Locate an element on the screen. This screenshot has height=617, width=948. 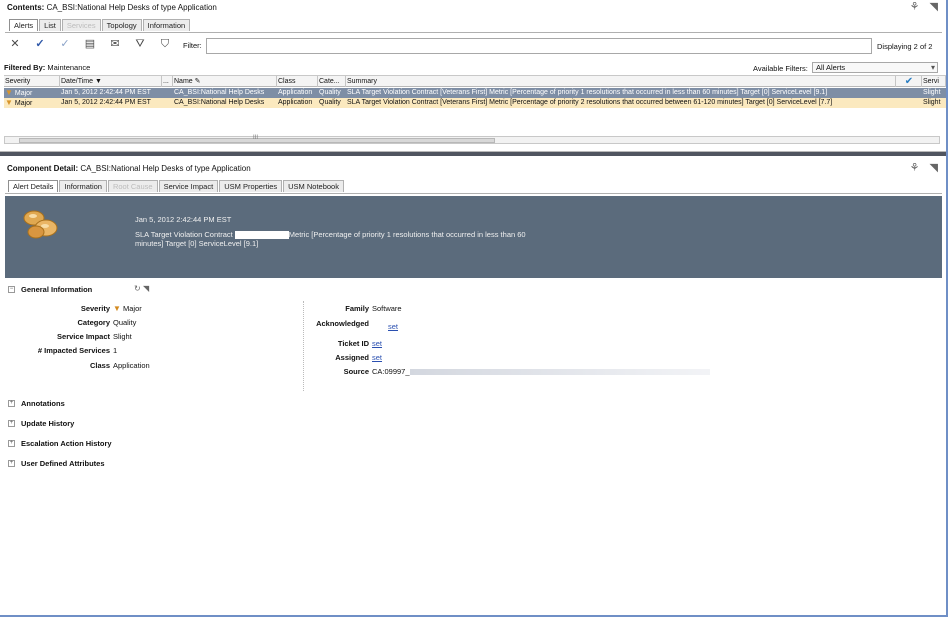
tab-service-impact: Service Impact is located at coordinates (188, 186).